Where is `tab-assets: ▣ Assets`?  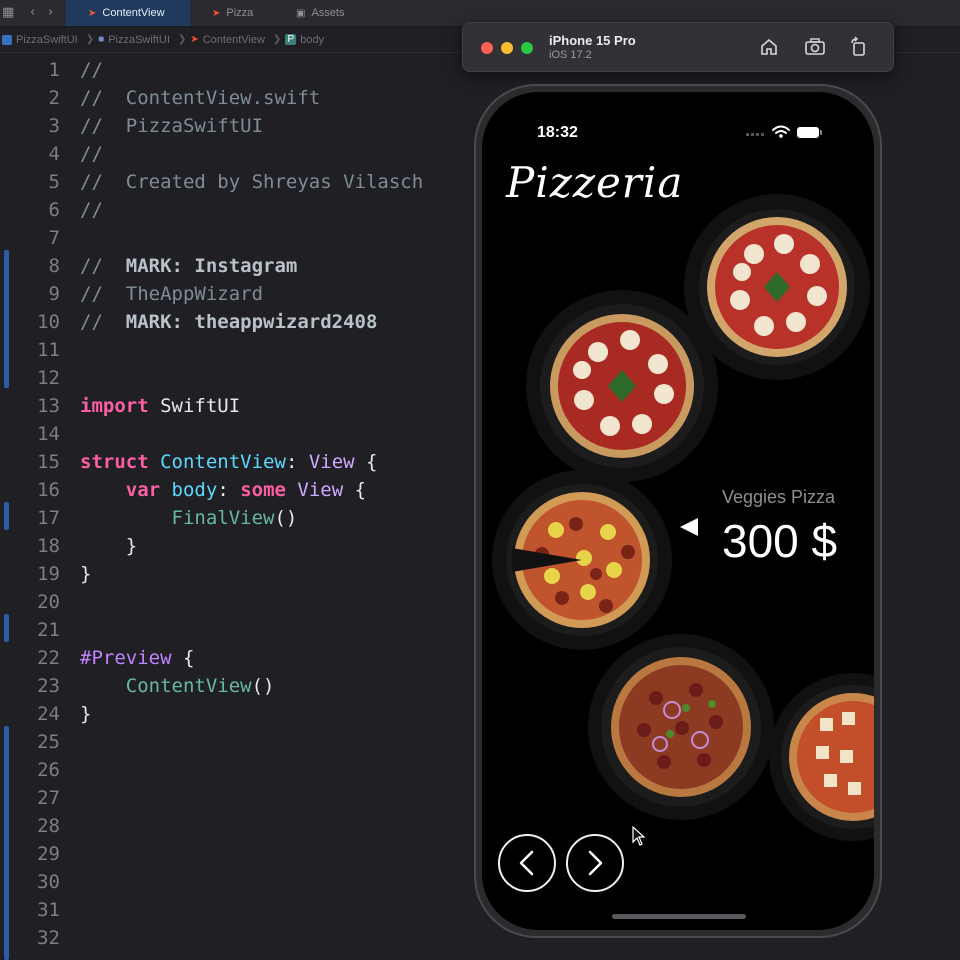 tab-assets: ▣ Assets is located at coordinates (320, 13).